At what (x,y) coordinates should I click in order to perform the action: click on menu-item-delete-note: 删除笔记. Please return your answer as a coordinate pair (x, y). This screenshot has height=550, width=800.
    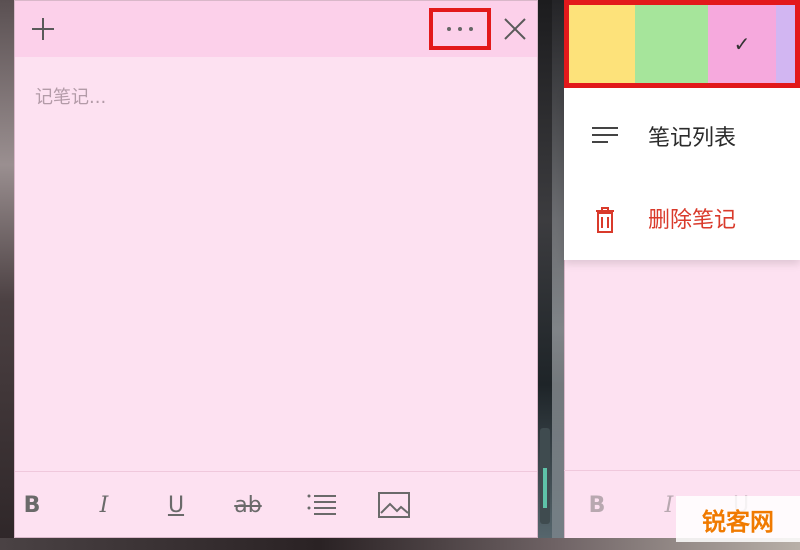
    Looking at the image, I should click on (682, 218).